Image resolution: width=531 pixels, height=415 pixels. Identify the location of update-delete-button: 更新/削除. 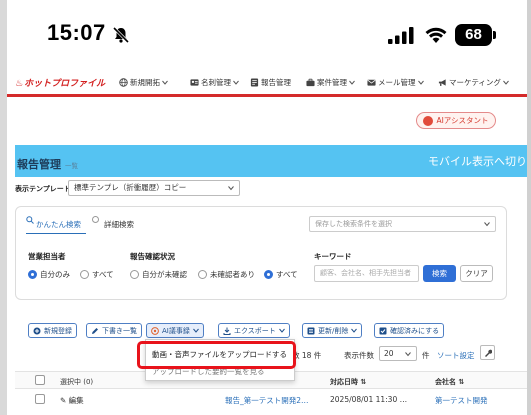
(332, 330).